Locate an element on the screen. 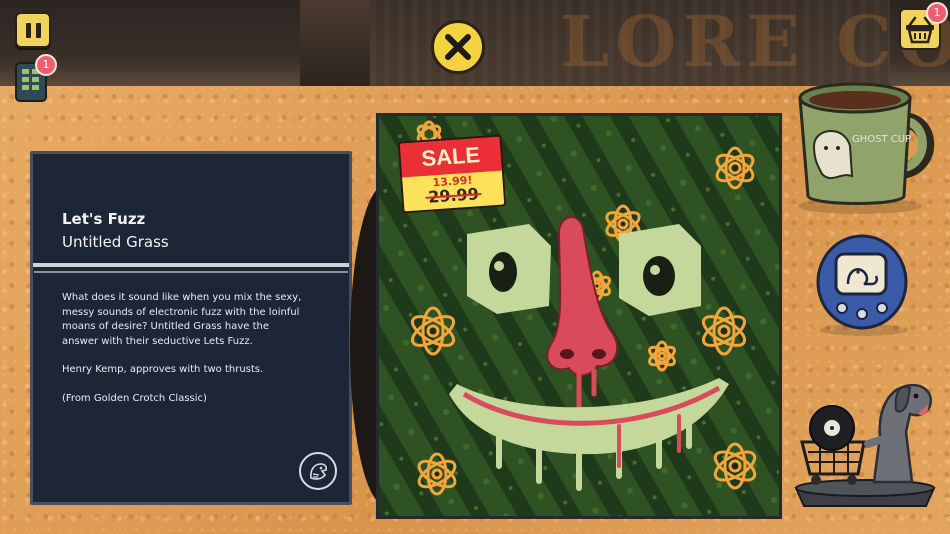 This screenshot has width=950, height=534. store-sign: LORE CO is located at coordinates (755, 41).